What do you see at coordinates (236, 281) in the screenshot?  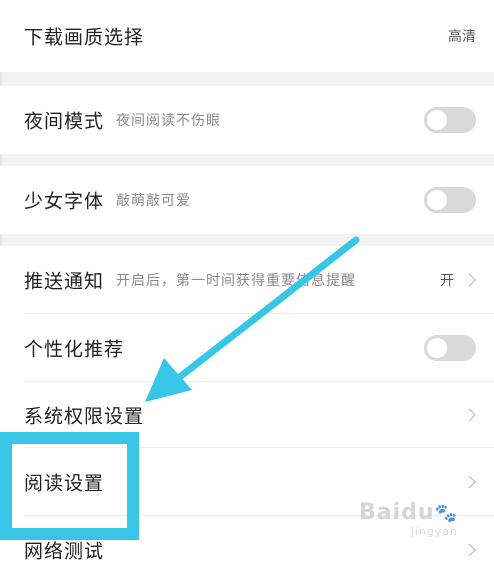 I see `push-notification-subtitle: 开启后，第一时间获得重要信息提醒` at bounding box center [236, 281].